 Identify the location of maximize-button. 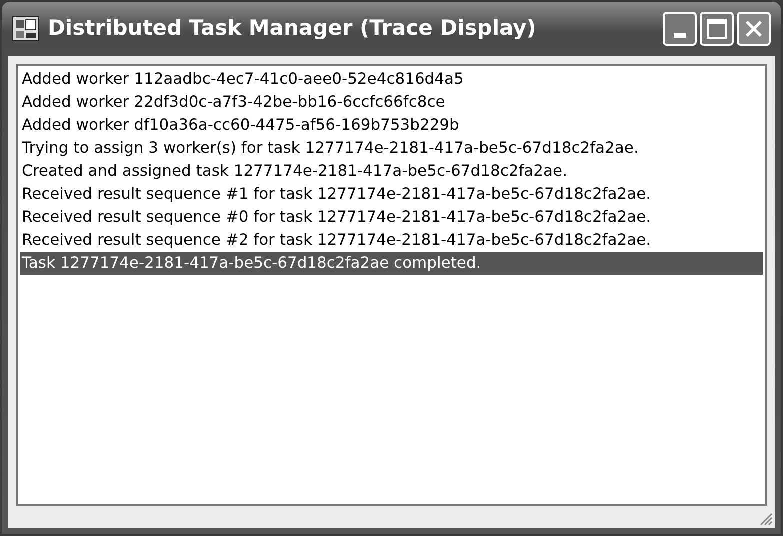
(717, 29).